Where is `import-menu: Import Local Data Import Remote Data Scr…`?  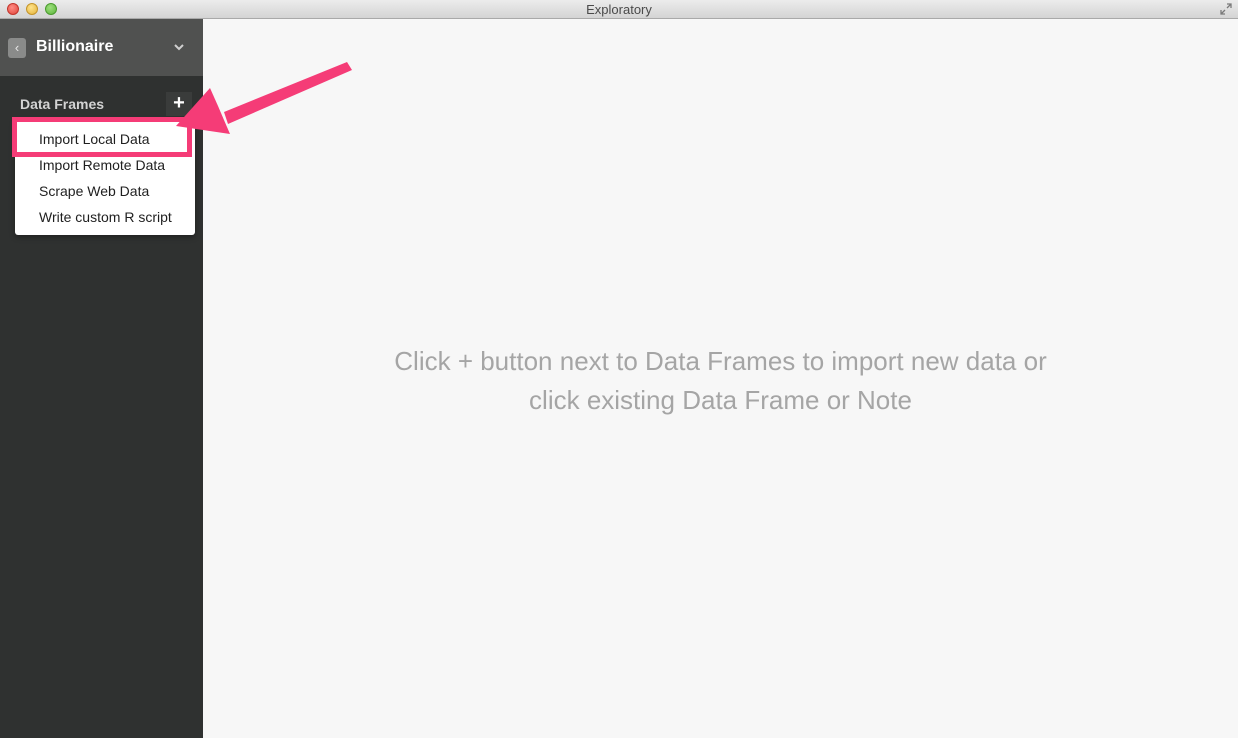
import-menu: Import Local Data Import Remote Data Scr… is located at coordinates (105, 177).